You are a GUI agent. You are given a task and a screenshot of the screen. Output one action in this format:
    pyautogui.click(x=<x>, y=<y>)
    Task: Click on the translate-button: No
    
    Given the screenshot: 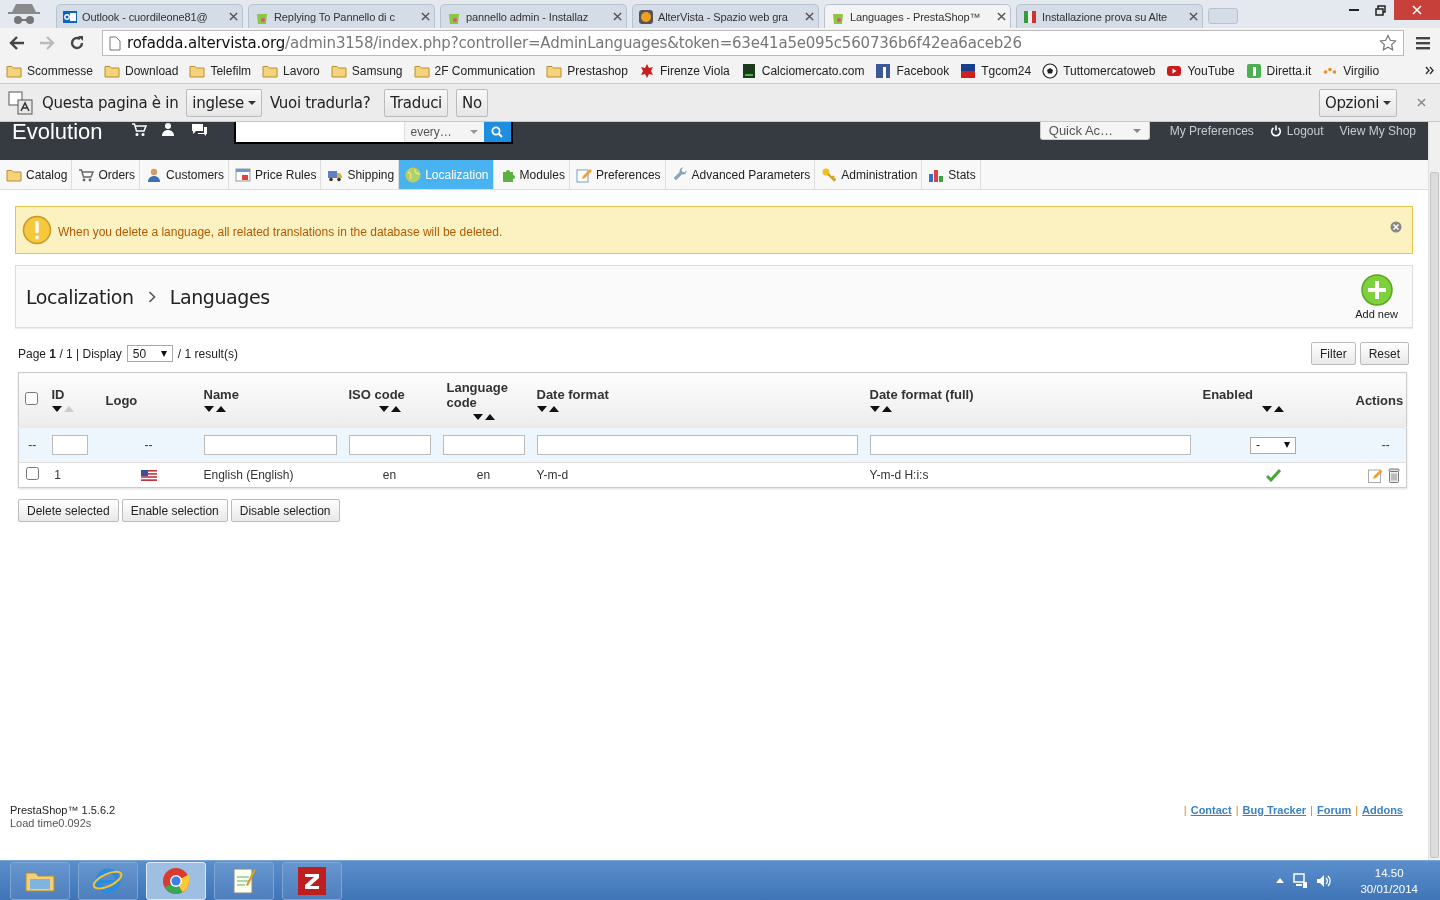 What is the action you would take?
    pyautogui.click(x=472, y=102)
    